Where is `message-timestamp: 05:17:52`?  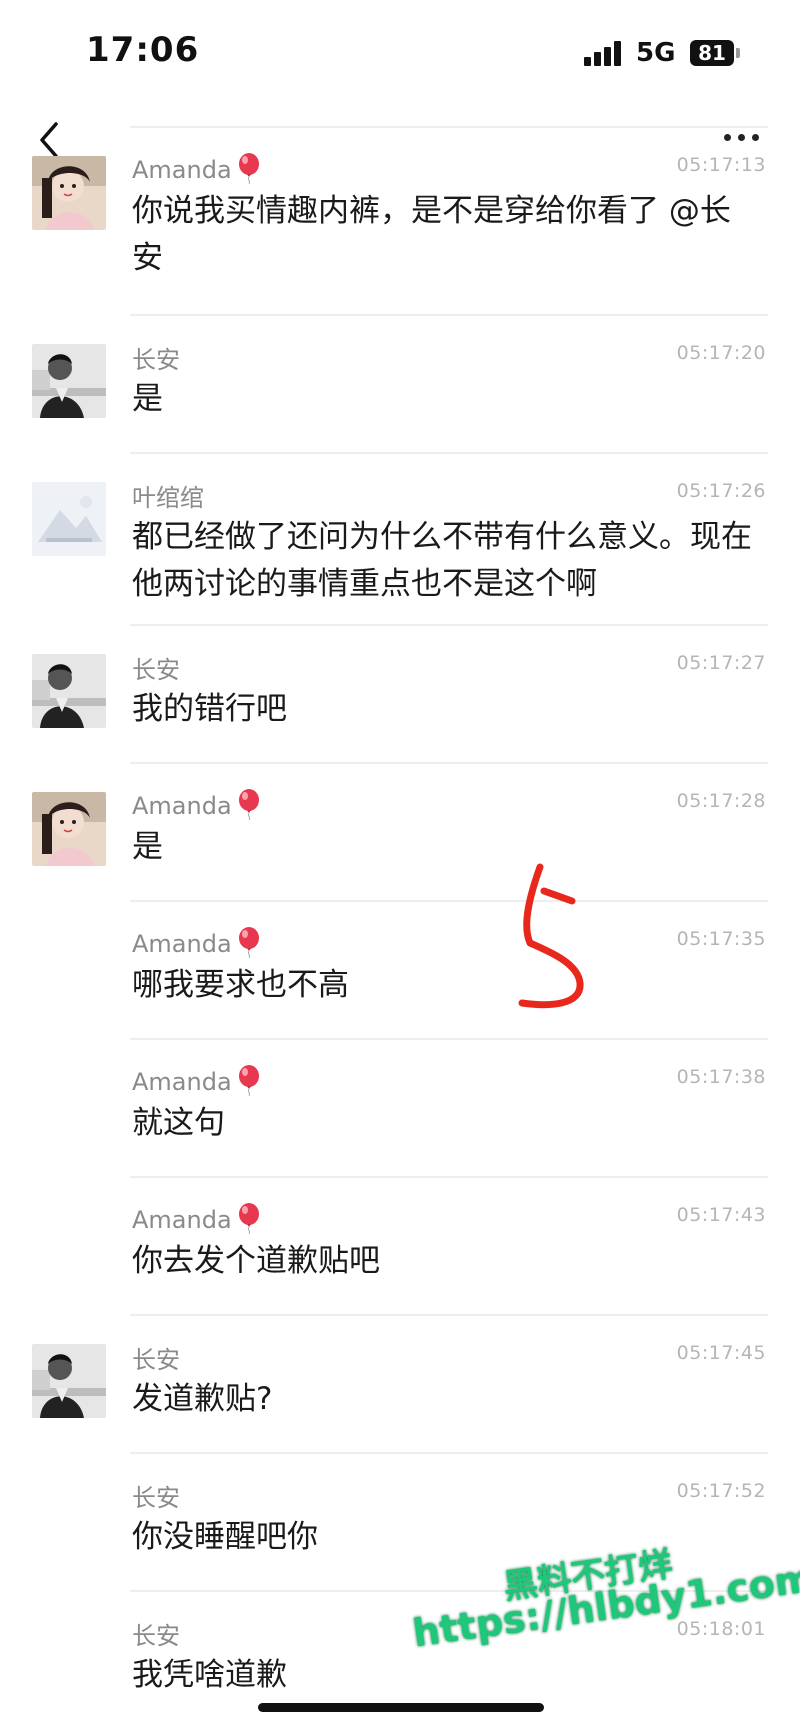
message-timestamp: 05:17:52 is located at coordinates (721, 1491).